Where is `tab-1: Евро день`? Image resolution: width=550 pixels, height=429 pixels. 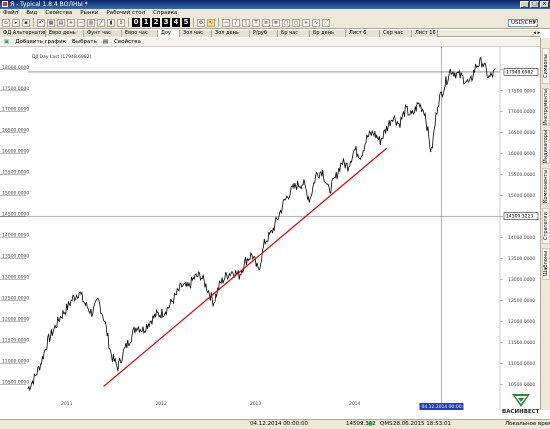 tab-1: Евро день is located at coordinates (65, 33).